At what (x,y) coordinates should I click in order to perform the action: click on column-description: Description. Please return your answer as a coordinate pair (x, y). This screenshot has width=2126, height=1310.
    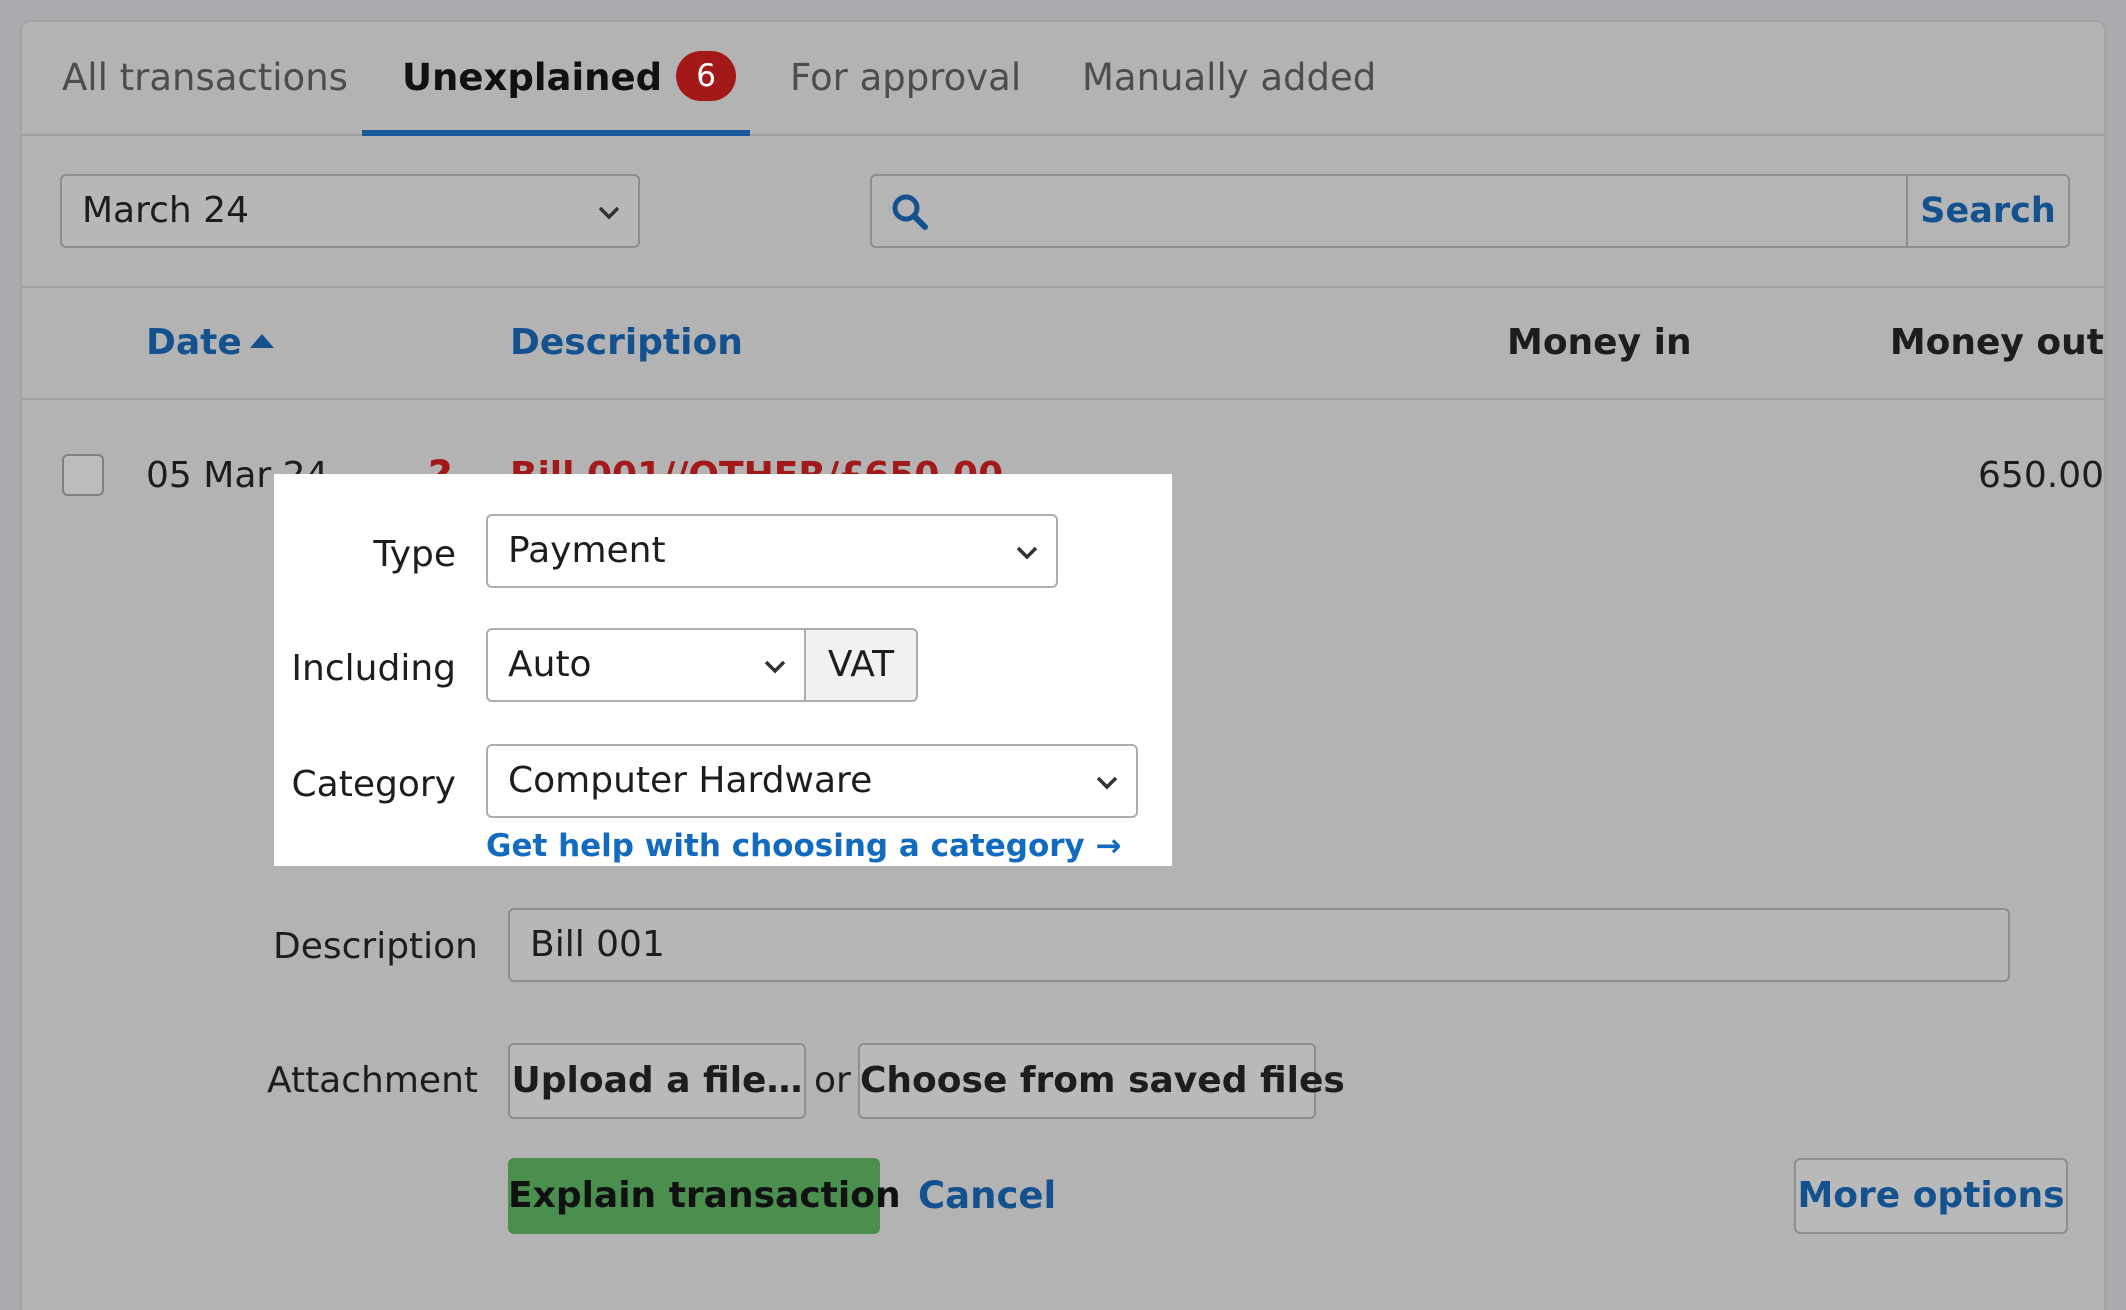
    Looking at the image, I should click on (626, 343).